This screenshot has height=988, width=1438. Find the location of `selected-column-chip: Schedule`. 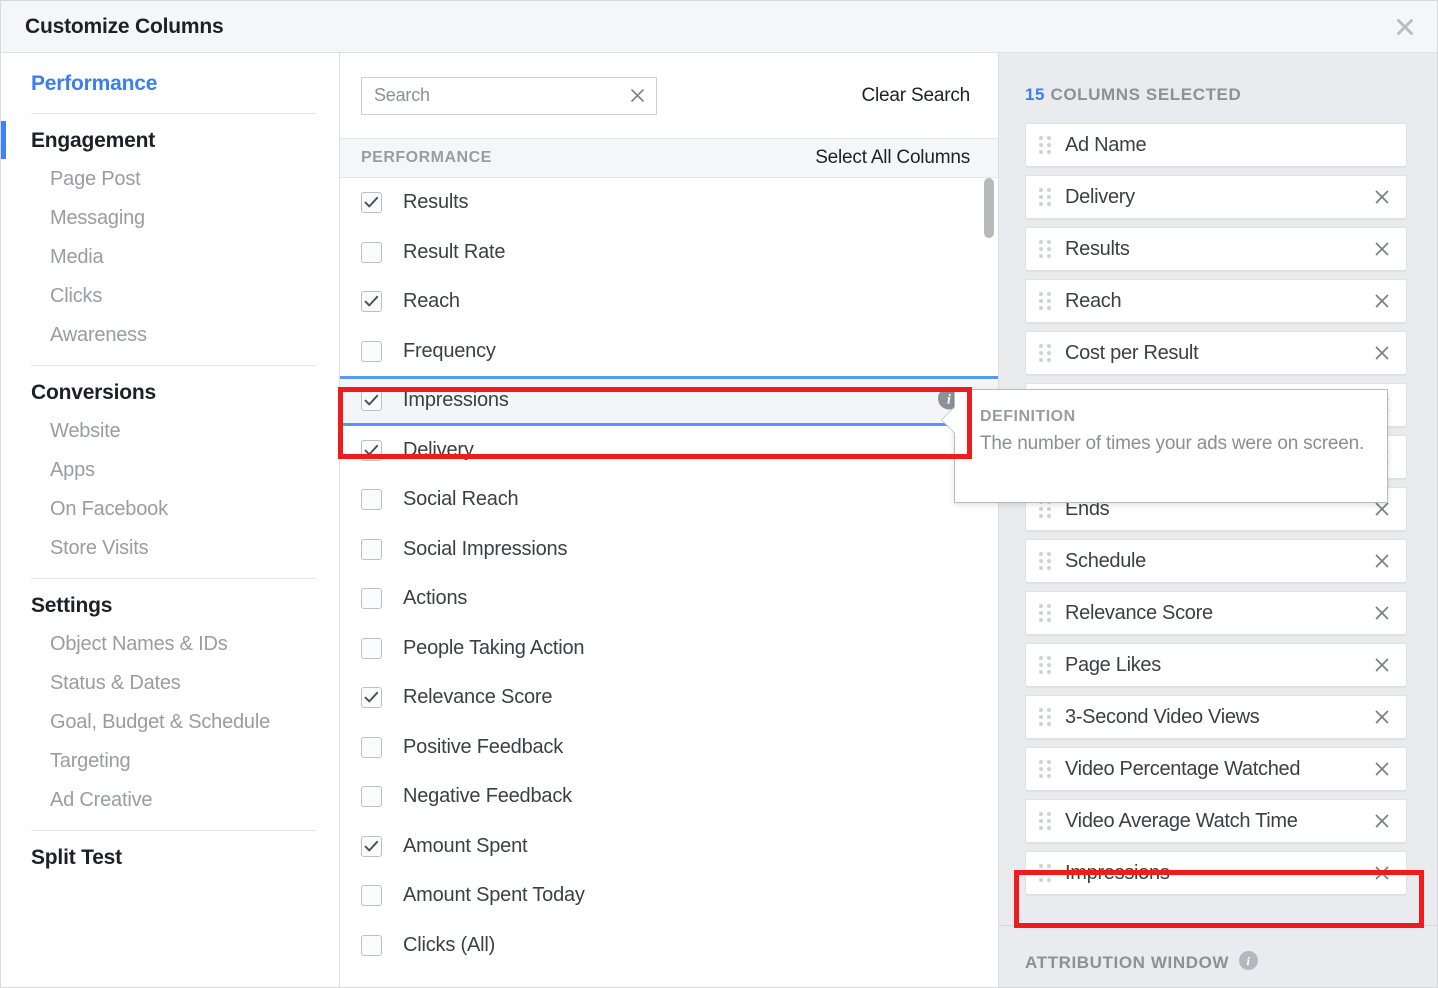

selected-column-chip: Schedule is located at coordinates (1216, 561).